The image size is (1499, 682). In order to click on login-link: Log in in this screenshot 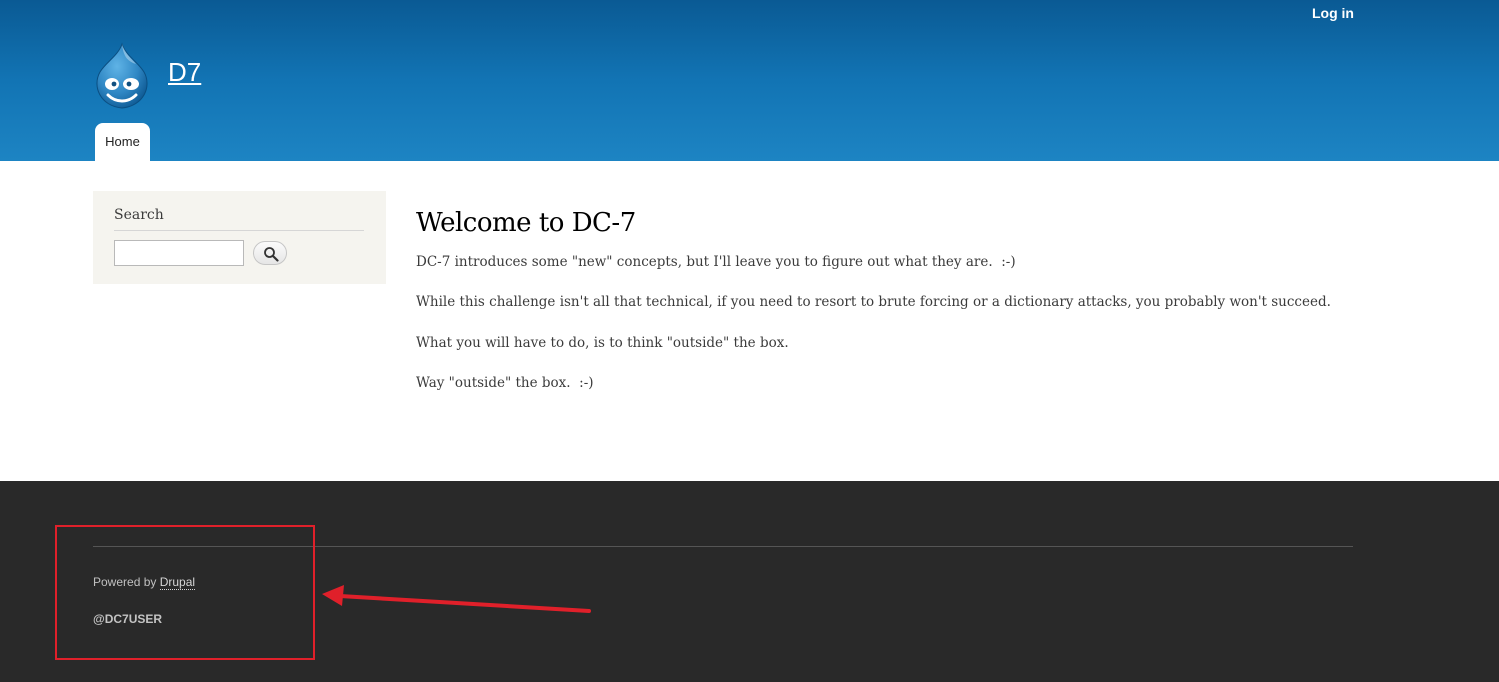, I will do `click(1333, 13)`.